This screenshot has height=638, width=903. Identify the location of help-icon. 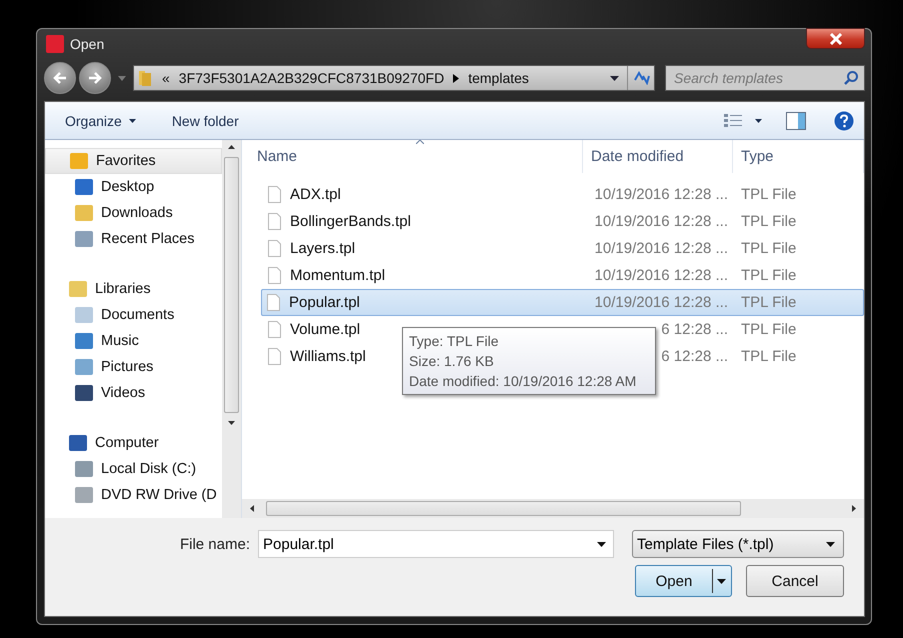
(844, 120).